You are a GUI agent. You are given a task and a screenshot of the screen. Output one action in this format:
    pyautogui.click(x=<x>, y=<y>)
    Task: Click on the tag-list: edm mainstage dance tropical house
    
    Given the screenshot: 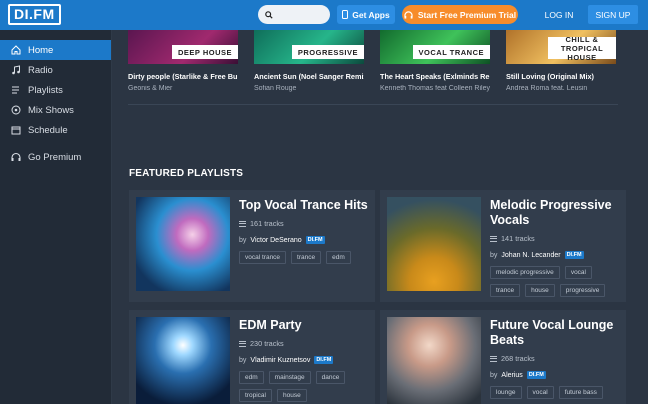 What is the action you would take?
    pyautogui.click(x=305, y=386)
    